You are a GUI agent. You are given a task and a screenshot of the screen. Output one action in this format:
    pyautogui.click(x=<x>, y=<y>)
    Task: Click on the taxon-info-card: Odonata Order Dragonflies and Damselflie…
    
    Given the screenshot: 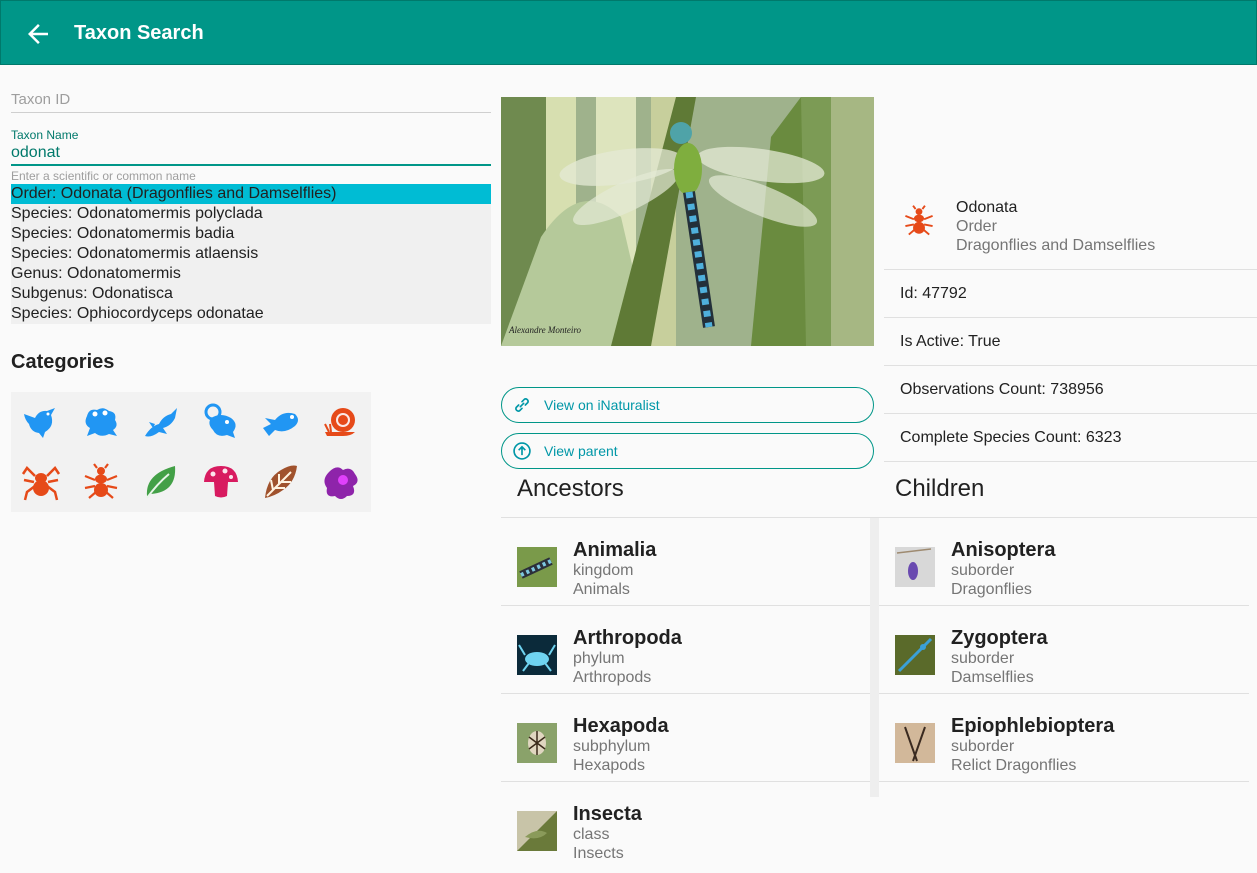 What is the action you would take?
    pyautogui.click(x=1070, y=321)
    